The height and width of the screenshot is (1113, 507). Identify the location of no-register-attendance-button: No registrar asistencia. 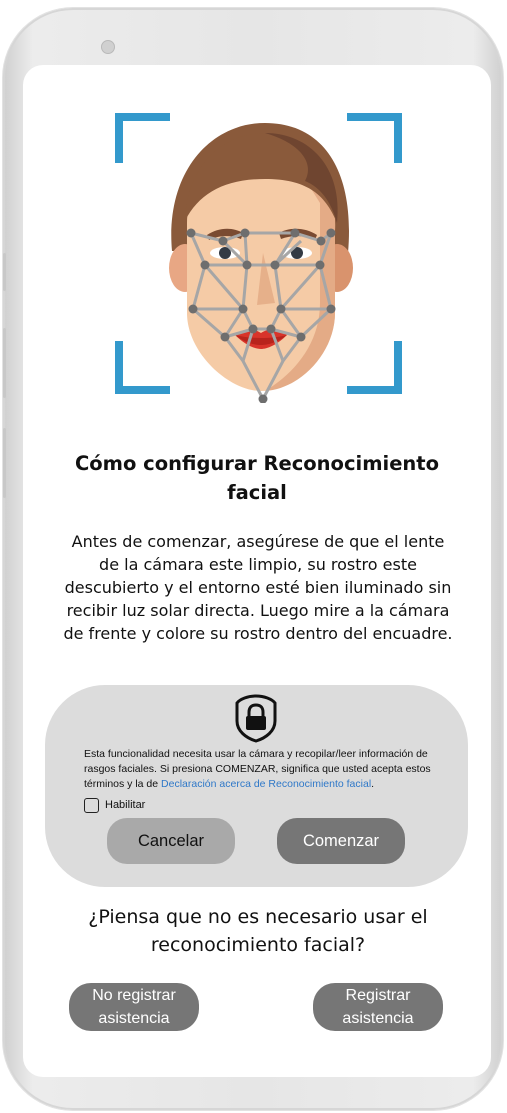
(134, 1007).